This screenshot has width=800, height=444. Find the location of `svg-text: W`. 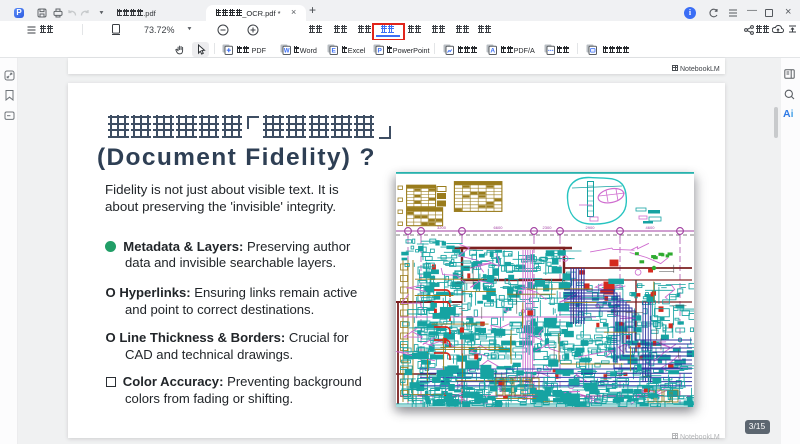

svg-text: W is located at coordinates (286, 51).